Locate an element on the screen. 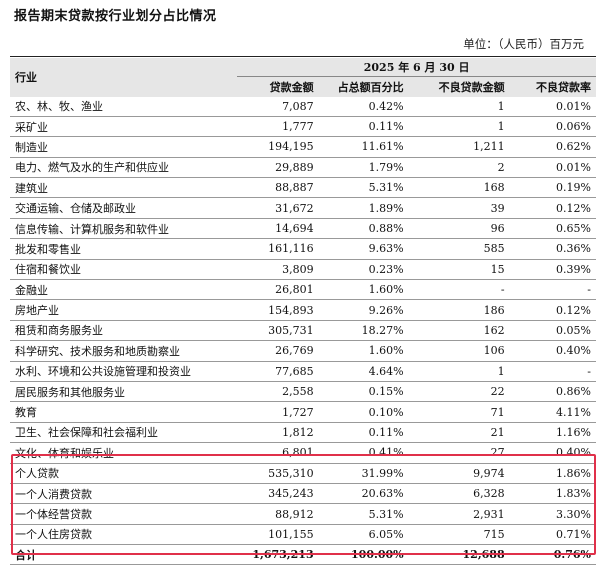  industry-cell: 制造业 is located at coordinates (124, 147).